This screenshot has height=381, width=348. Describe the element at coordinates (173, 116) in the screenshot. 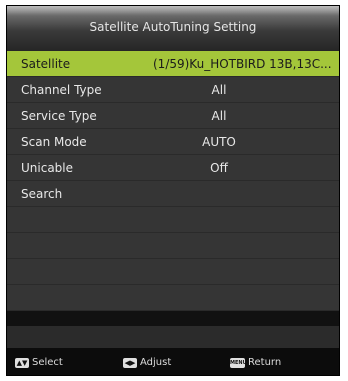

I see `row-service-type: Service Type All` at that location.